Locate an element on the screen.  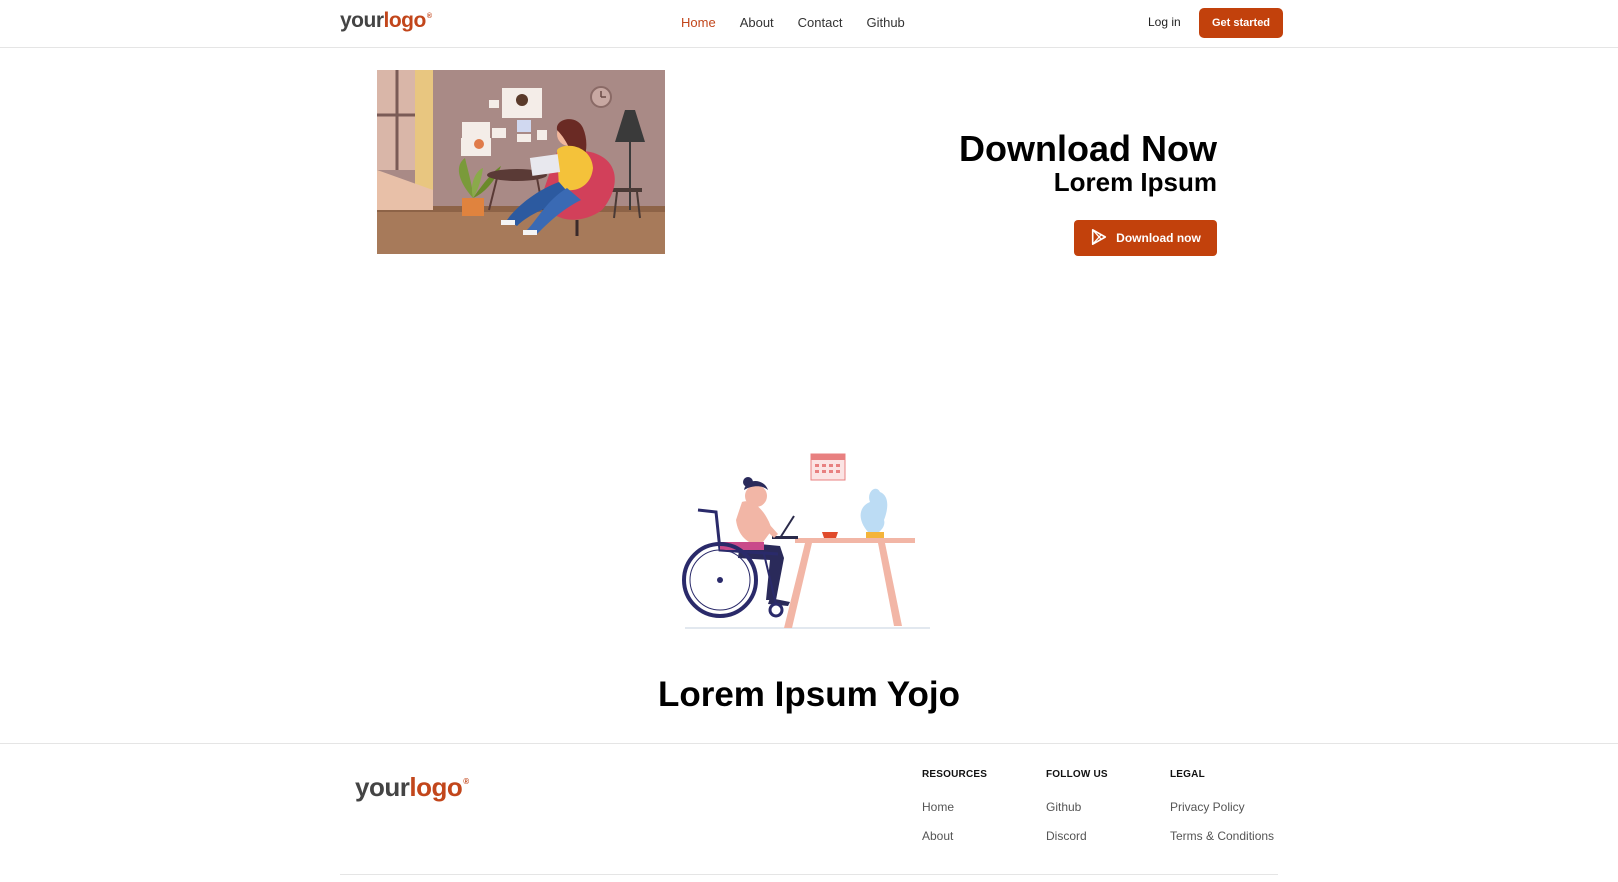
footer-column-follow-us: FOLLOW US Github Discord is located at coordinates (1077, 813).